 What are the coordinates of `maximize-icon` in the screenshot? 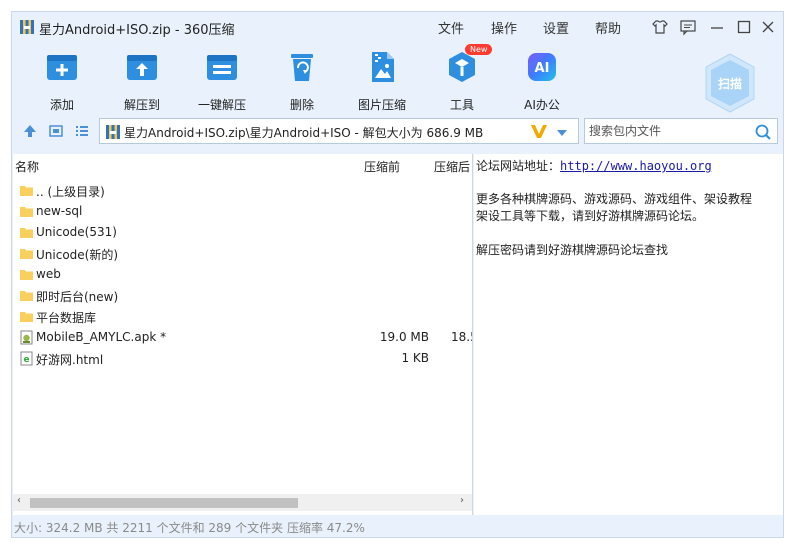 It's located at (744, 27).